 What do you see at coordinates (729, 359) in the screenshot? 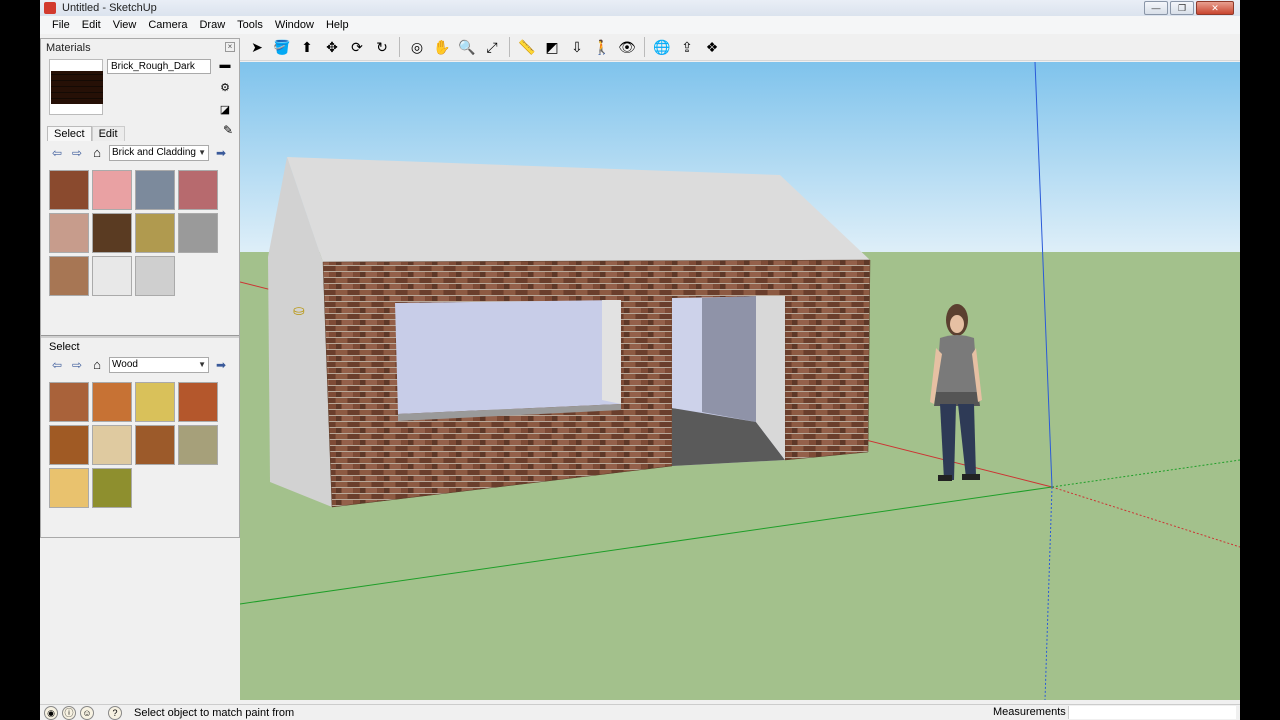
I see `door-back-wall` at bounding box center [729, 359].